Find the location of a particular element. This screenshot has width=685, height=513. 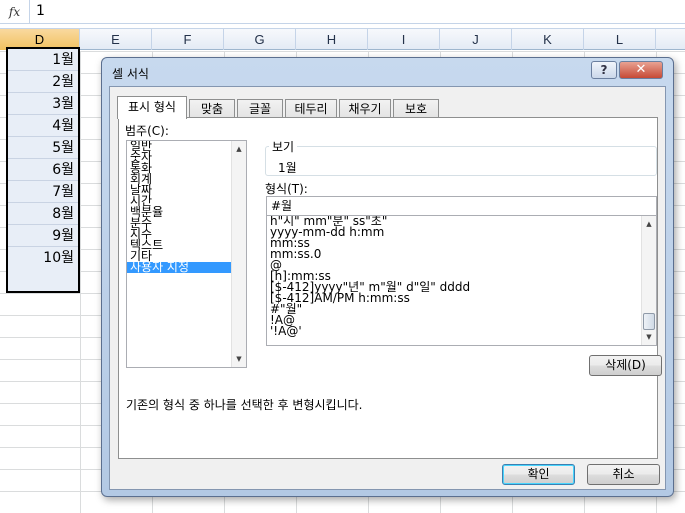

column-header-e: E is located at coordinates (116, 39).